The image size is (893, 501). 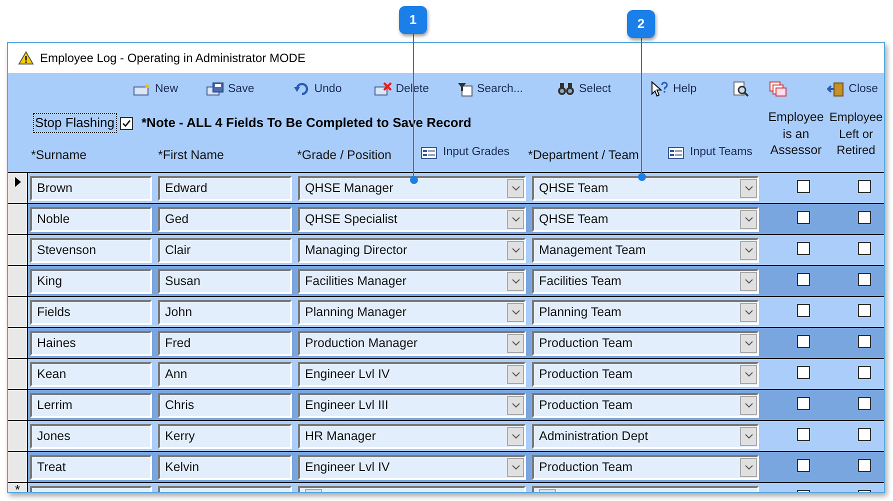 What do you see at coordinates (91, 219) in the screenshot?
I see `surname-field: Noble` at bounding box center [91, 219].